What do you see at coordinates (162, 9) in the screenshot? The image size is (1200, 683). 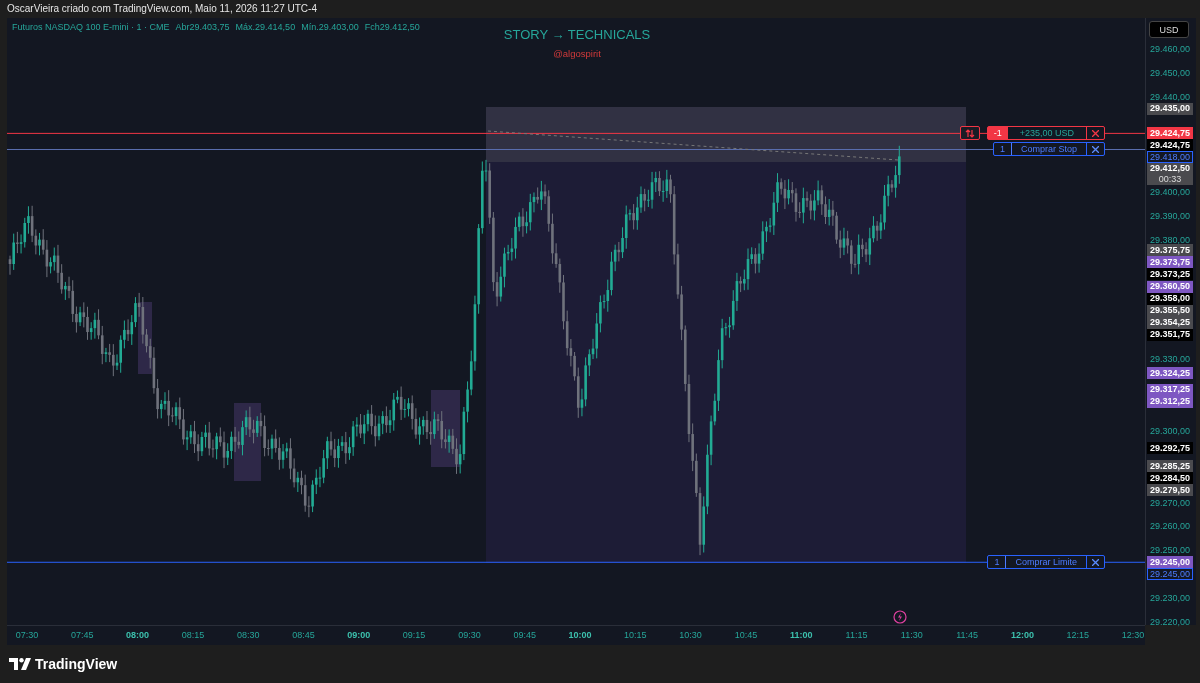 I see `chart-caption: OscarVieira criado com TradingView.com, Maio 11, 2026 11:27 UTC-4` at bounding box center [162, 9].